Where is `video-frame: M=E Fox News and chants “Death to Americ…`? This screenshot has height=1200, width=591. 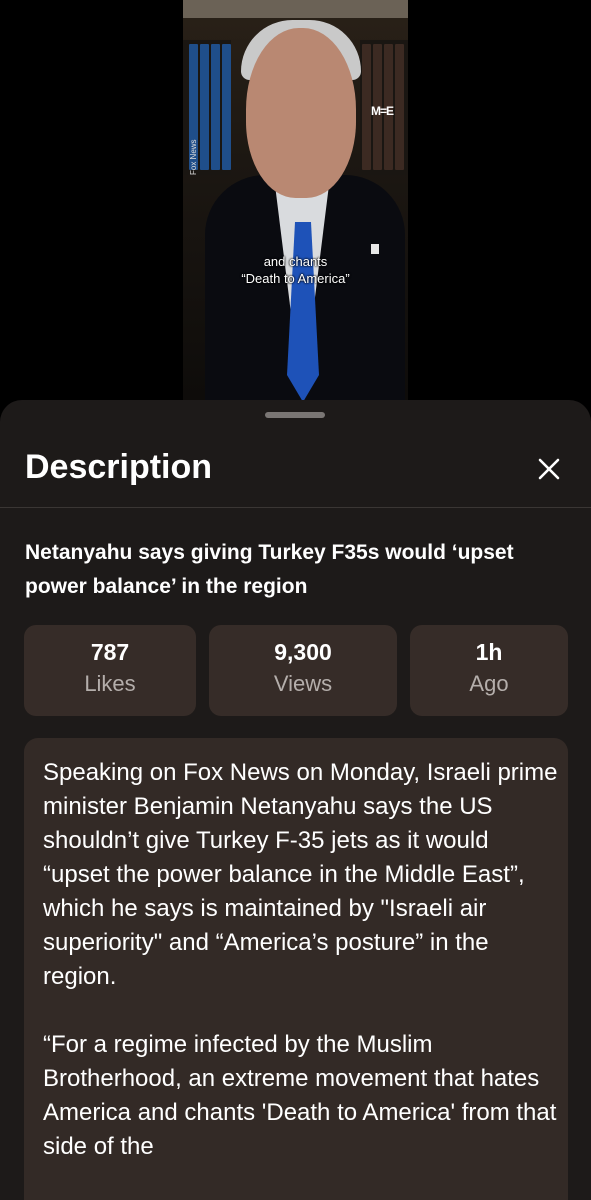 video-frame: M=E Fox News and chants “Death to Americ… is located at coordinates (295, 200).